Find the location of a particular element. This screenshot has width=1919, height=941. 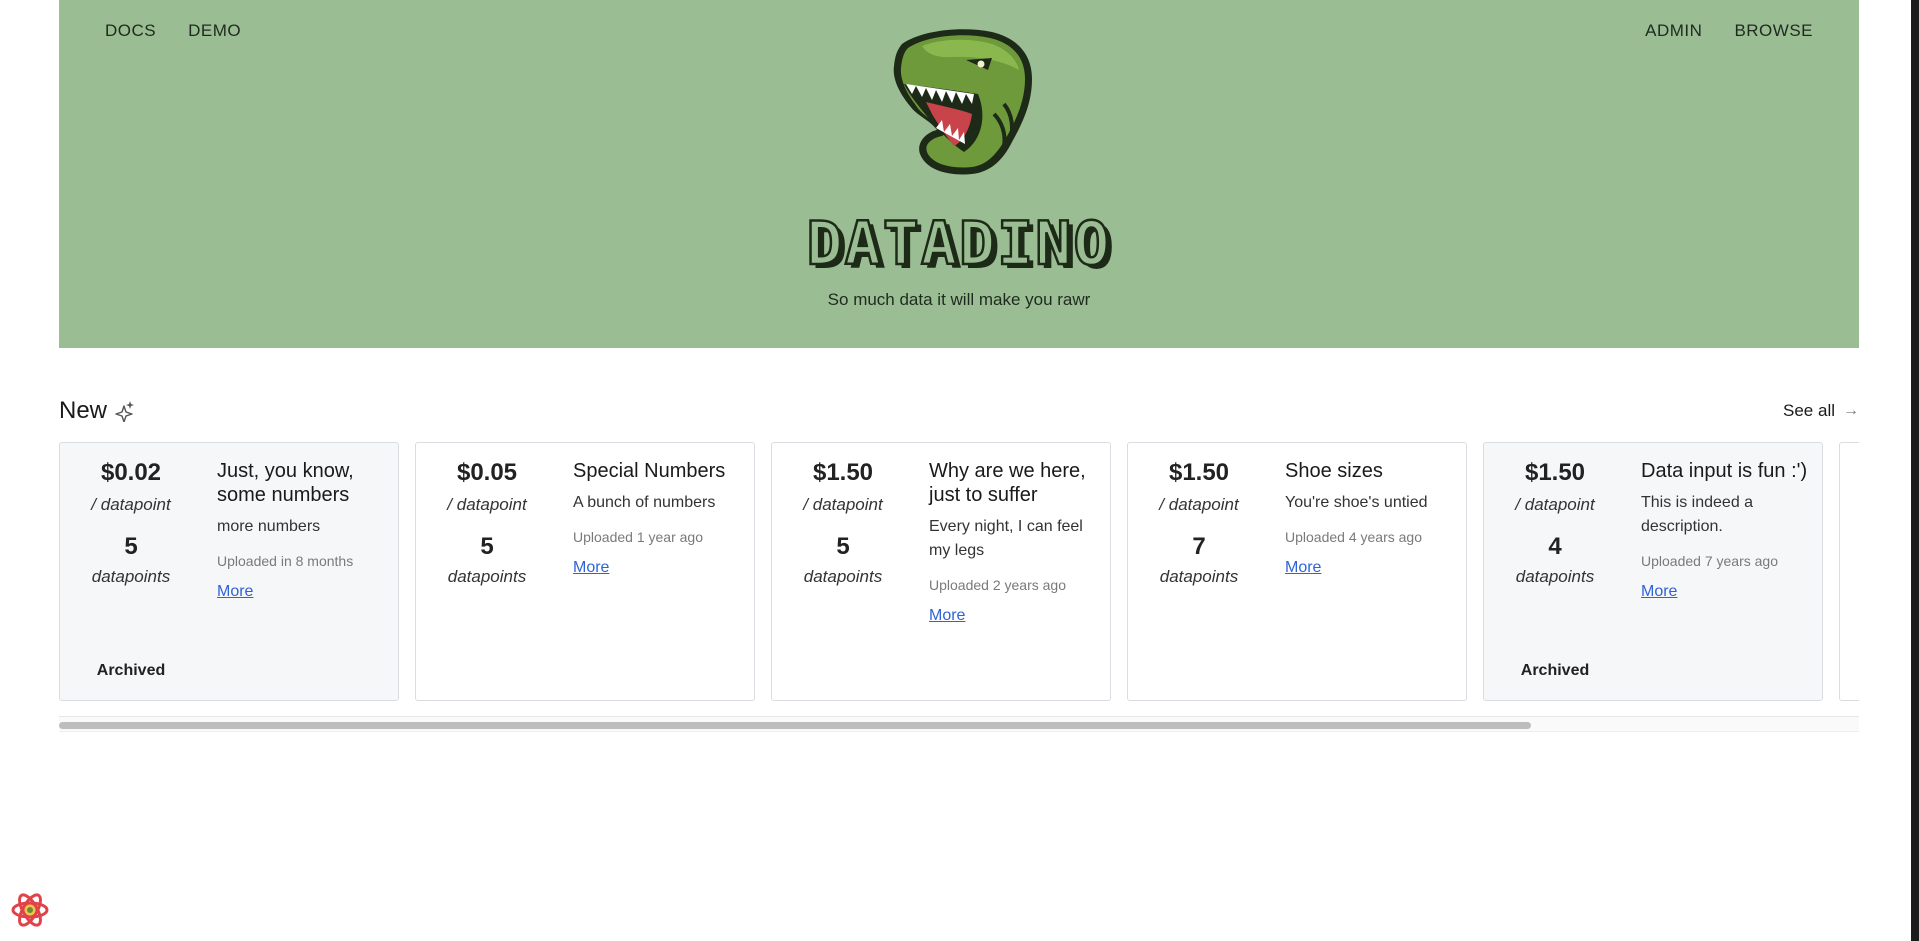

nav-docs: DOCS is located at coordinates (130, 31).